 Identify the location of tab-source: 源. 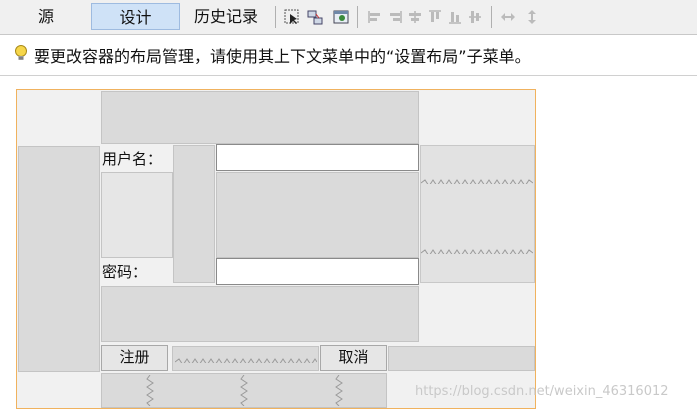
(46, 16).